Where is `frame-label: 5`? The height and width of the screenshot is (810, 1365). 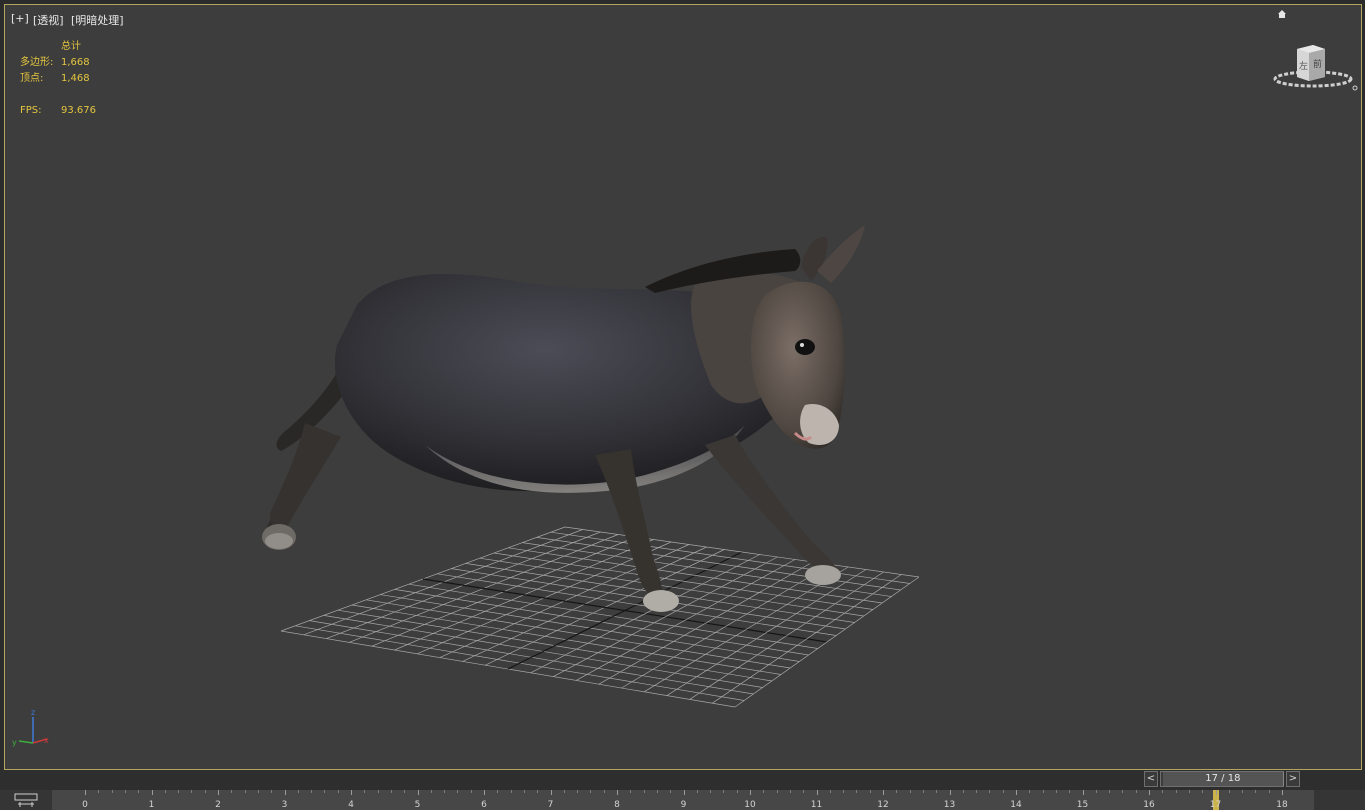
frame-label: 5 is located at coordinates (417, 805).